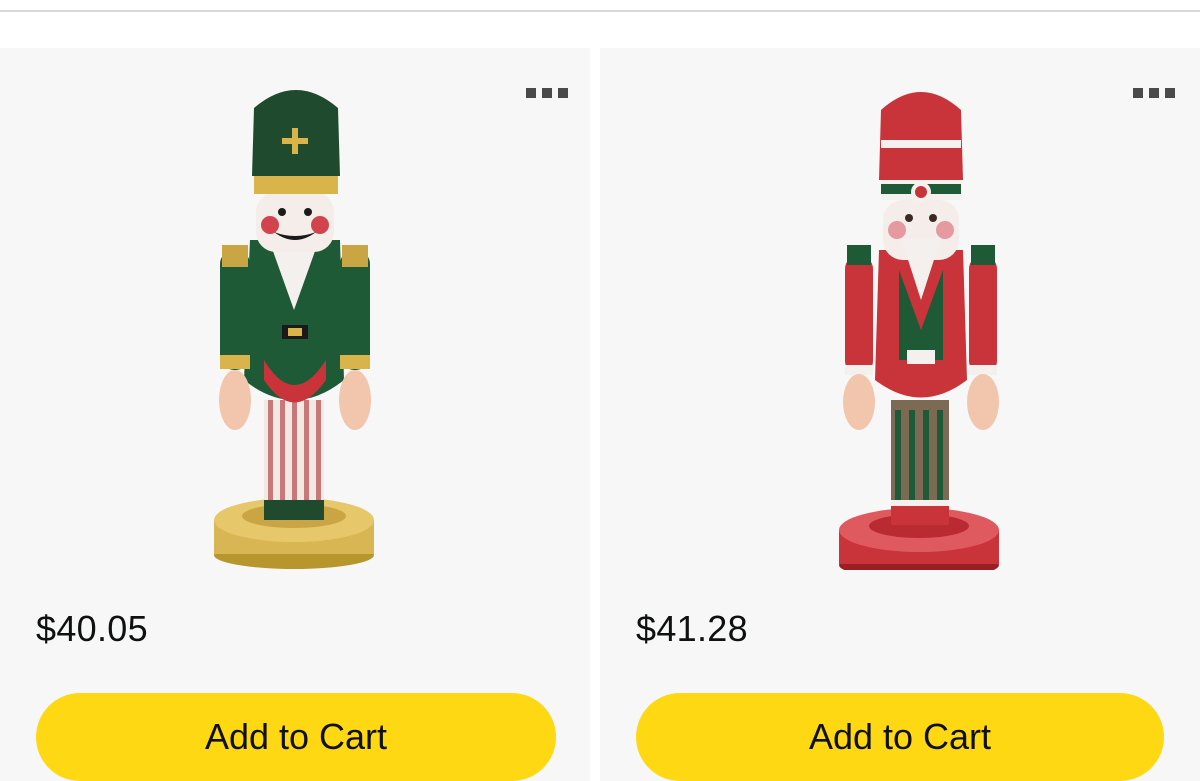 The height and width of the screenshot is (781, 1200). What do you see at coordinates (600, 11) in the screenshot?
I see `top-divider` at bounding box center [600, 11].